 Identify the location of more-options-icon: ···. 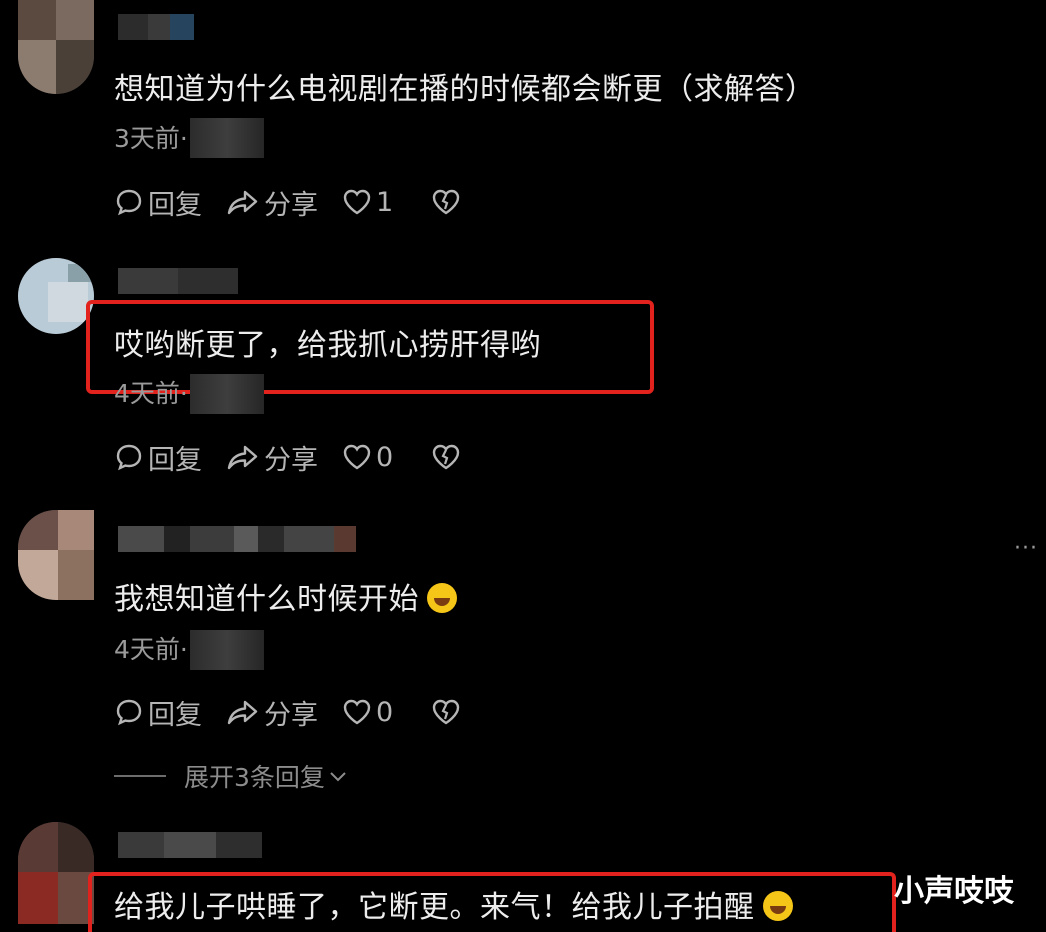
(1026, 548).